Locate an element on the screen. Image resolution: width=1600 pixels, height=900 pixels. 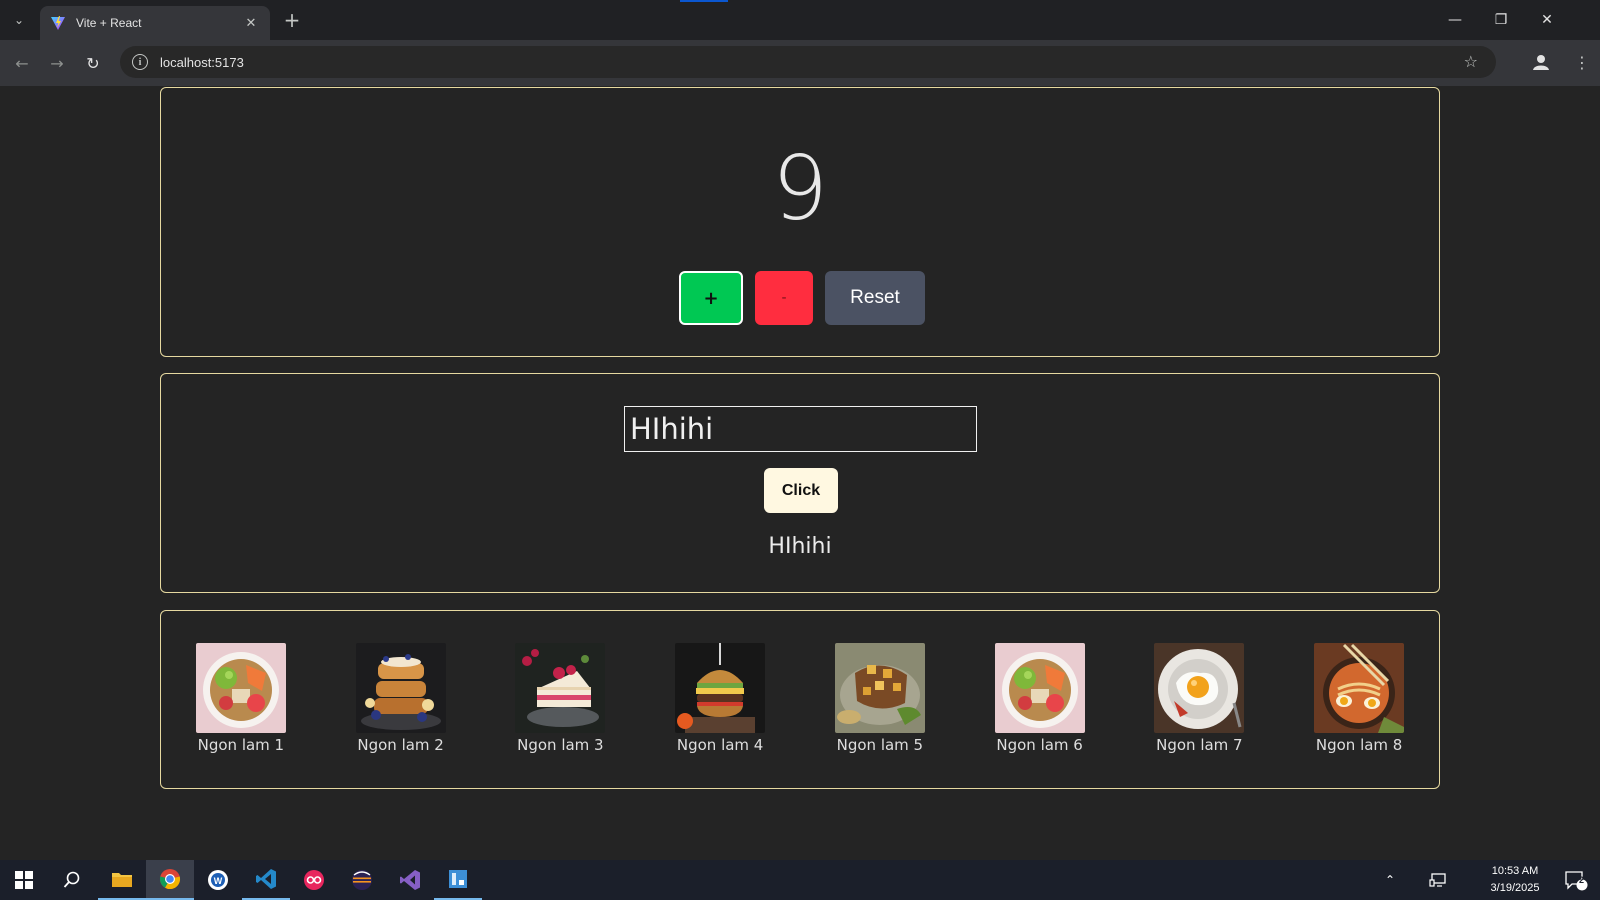
taskbar-app-oo is located at coordinates (314, 880).